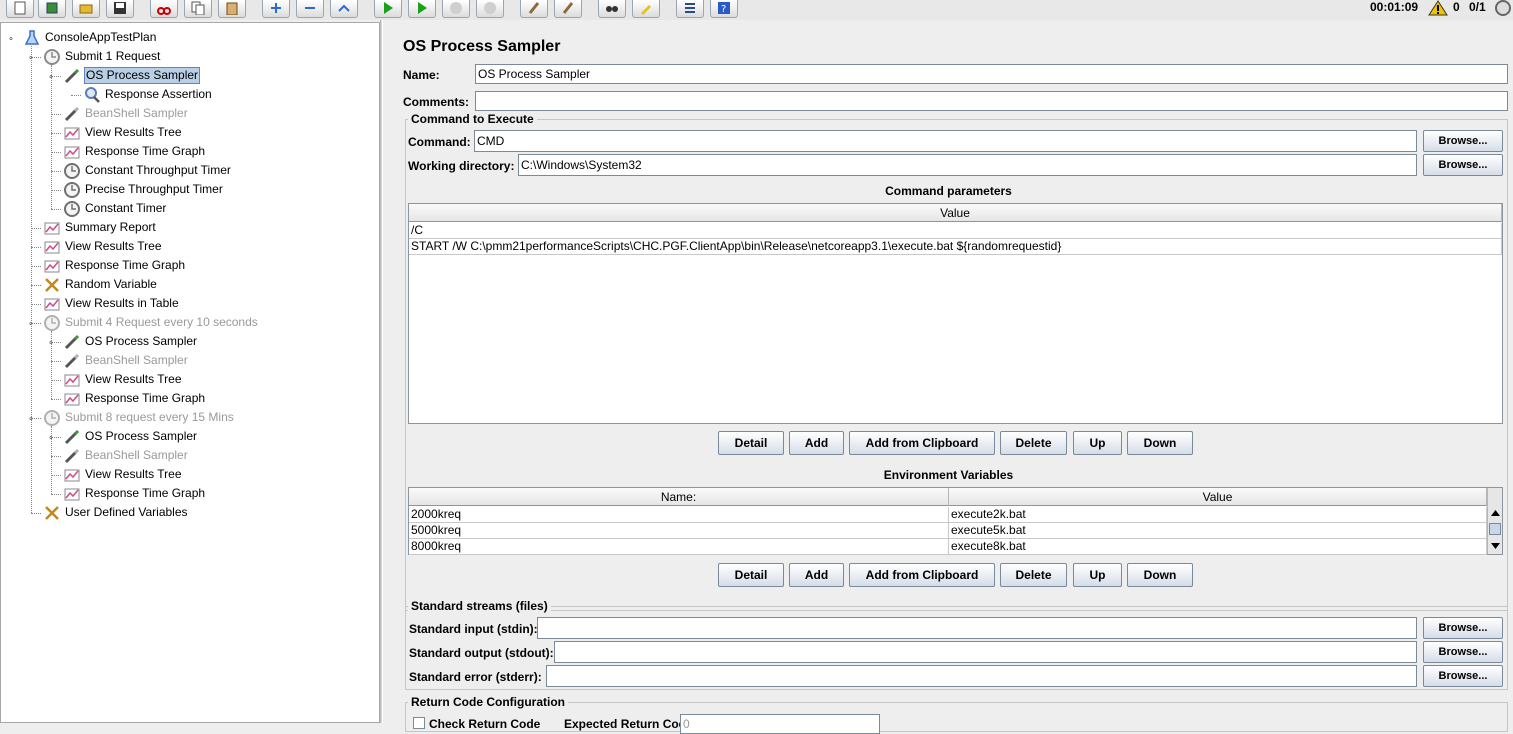  I want to click on table-row: 2000kreq, so click(679, 515).